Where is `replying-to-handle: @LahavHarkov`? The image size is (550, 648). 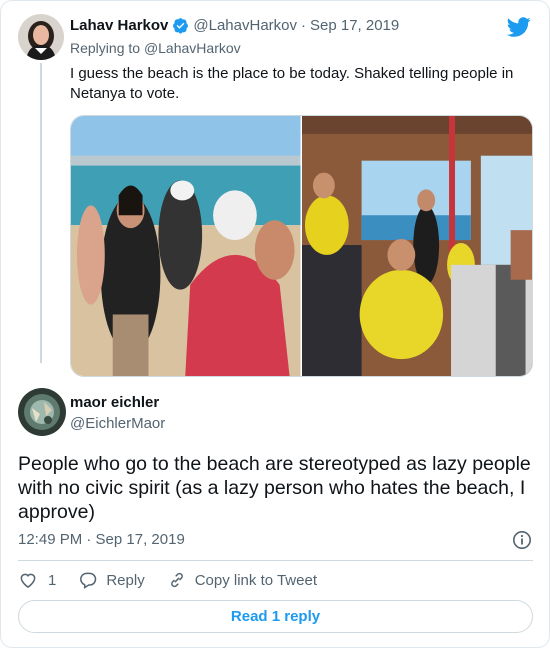
replying-to-handle: @LahavHarkov is located at coordinates (192, 48).